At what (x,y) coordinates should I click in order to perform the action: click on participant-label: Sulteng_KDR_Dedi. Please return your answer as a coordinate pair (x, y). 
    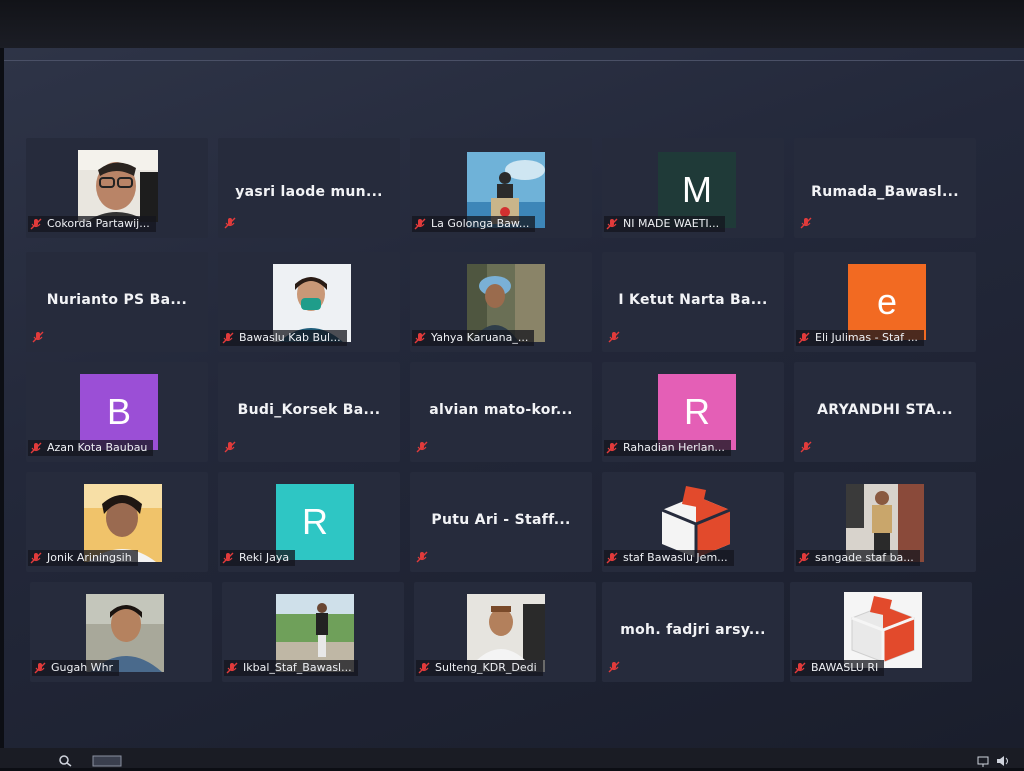
    Looking at the image, I should click on (479, 668).